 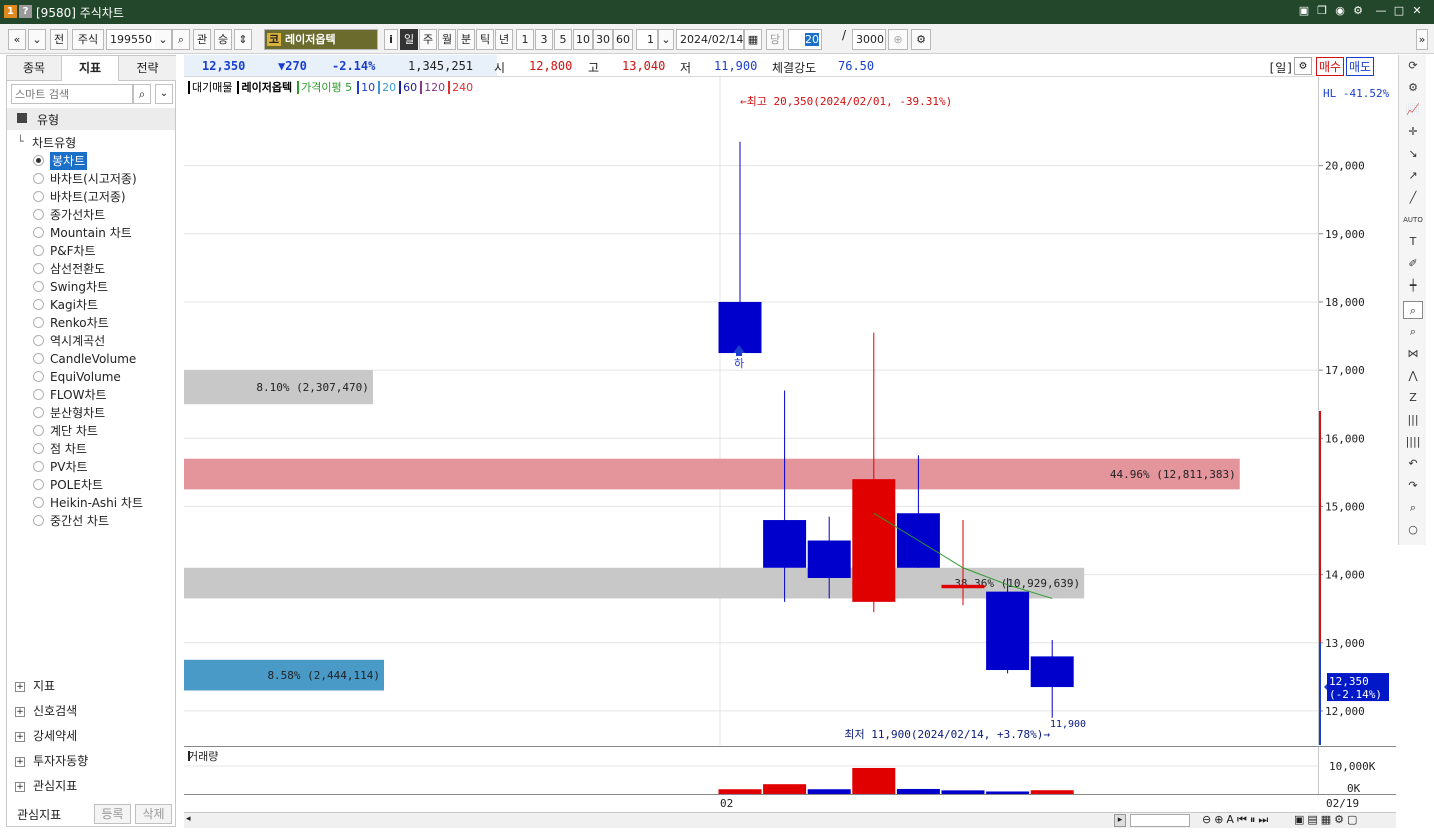 What do you see at coordinates (466, 39) in the screenshot?
I see `period-minute-tab: 분` at bounding box center [466, 39].